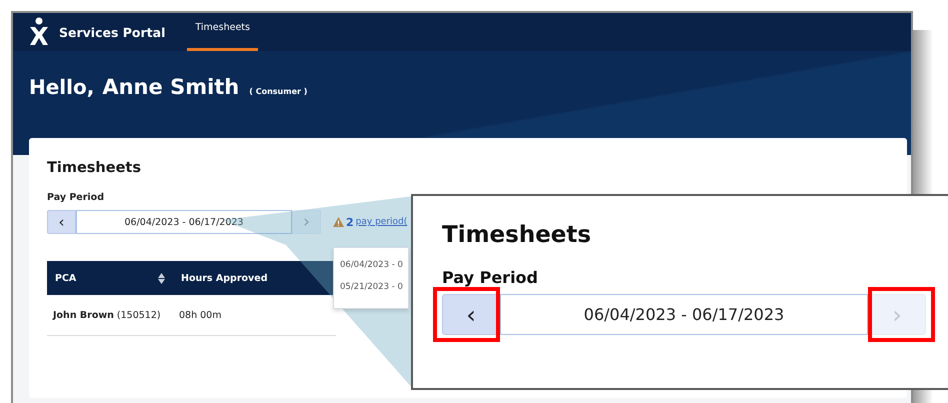  Describe the element at coordinates (94, 168) in the screenshot. I see `card-title: Timesheets` at that location.